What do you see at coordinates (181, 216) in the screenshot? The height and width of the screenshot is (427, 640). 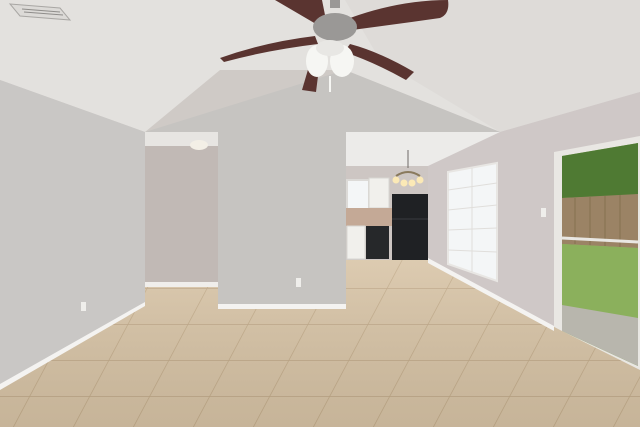 I see `hallway-back-wall` at bounding box center [181, 216].